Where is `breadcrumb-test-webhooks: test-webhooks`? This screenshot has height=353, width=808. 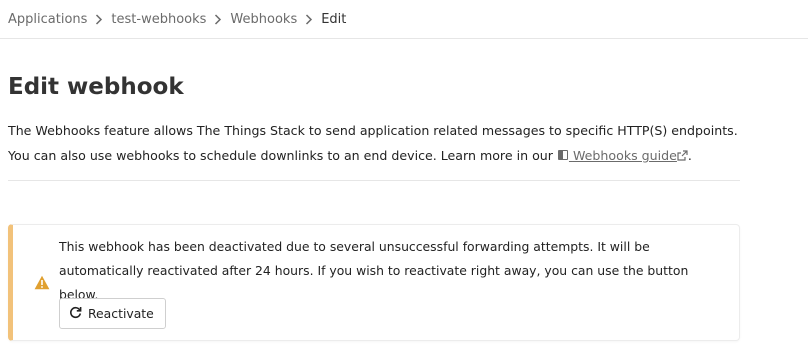
breadcrumb-test-webhooks: test-webhooks is located at coordinates (158, 19).